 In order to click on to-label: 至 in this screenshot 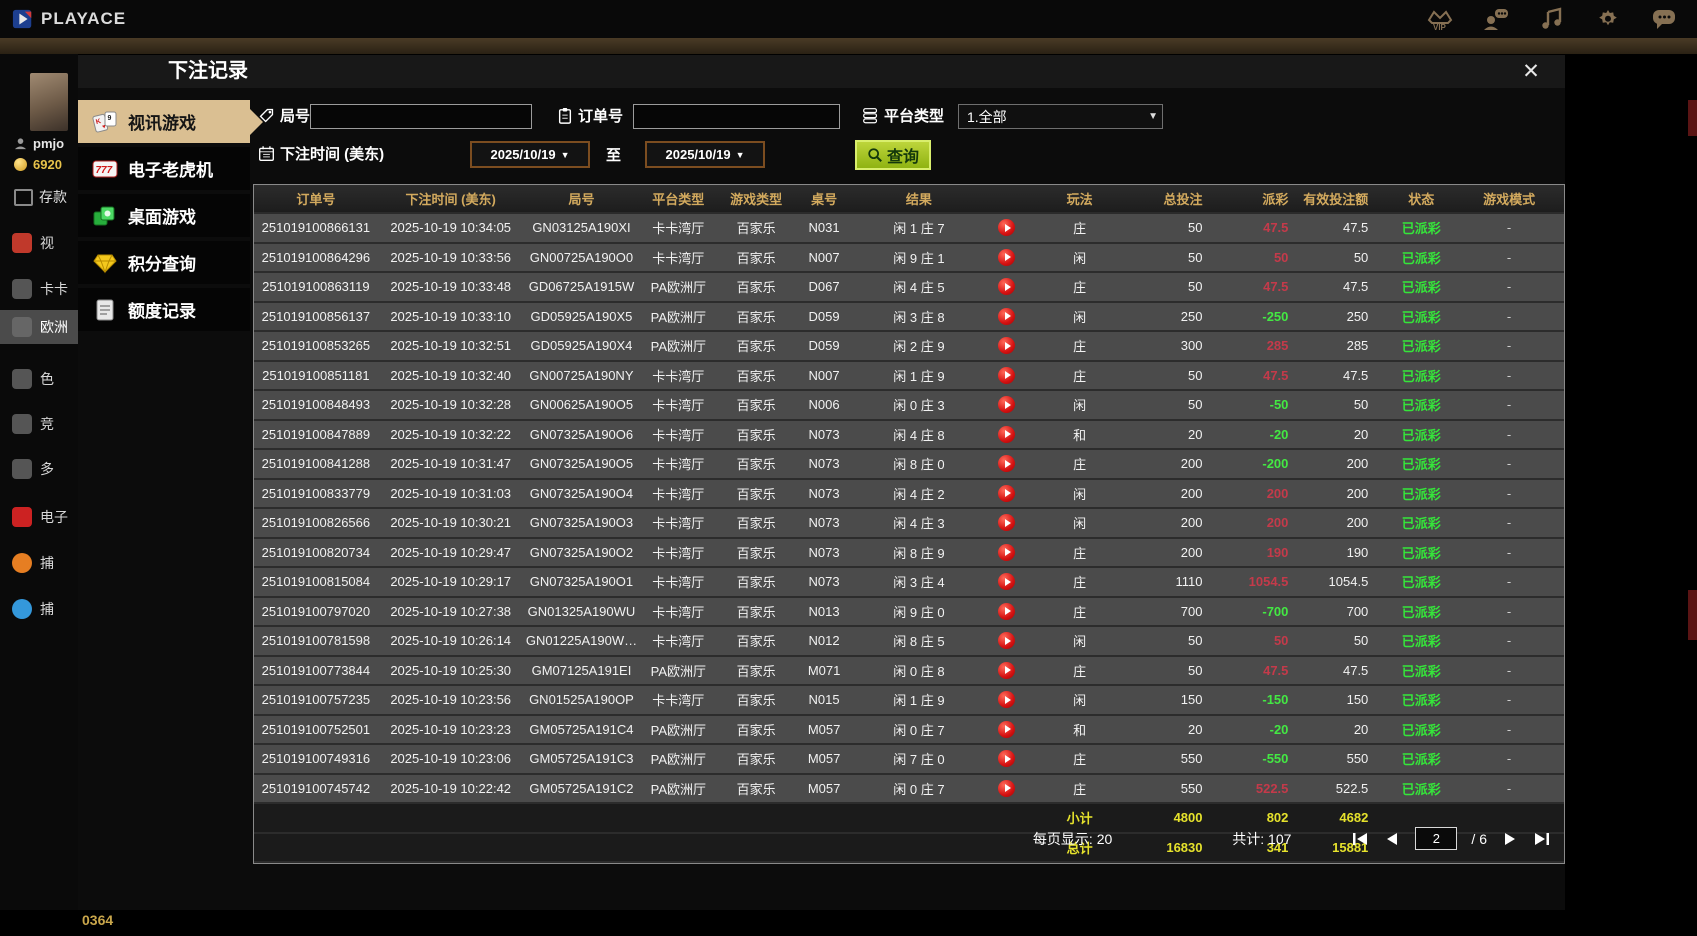, I will do `click(614, 155)`.